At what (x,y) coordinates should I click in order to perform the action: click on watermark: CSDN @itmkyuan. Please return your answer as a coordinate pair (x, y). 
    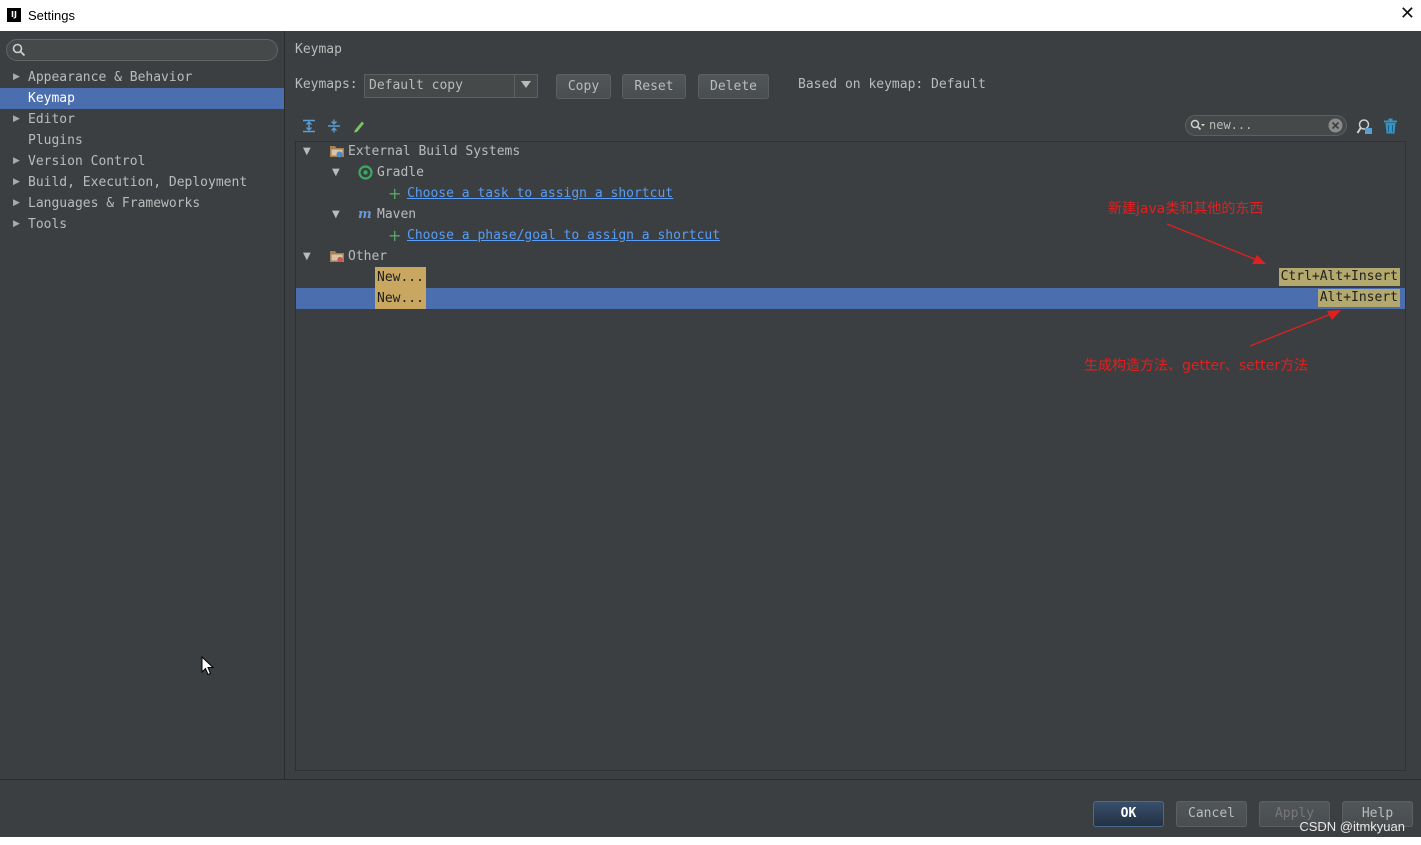
    Looking at the image, I should click on (1352, 826).